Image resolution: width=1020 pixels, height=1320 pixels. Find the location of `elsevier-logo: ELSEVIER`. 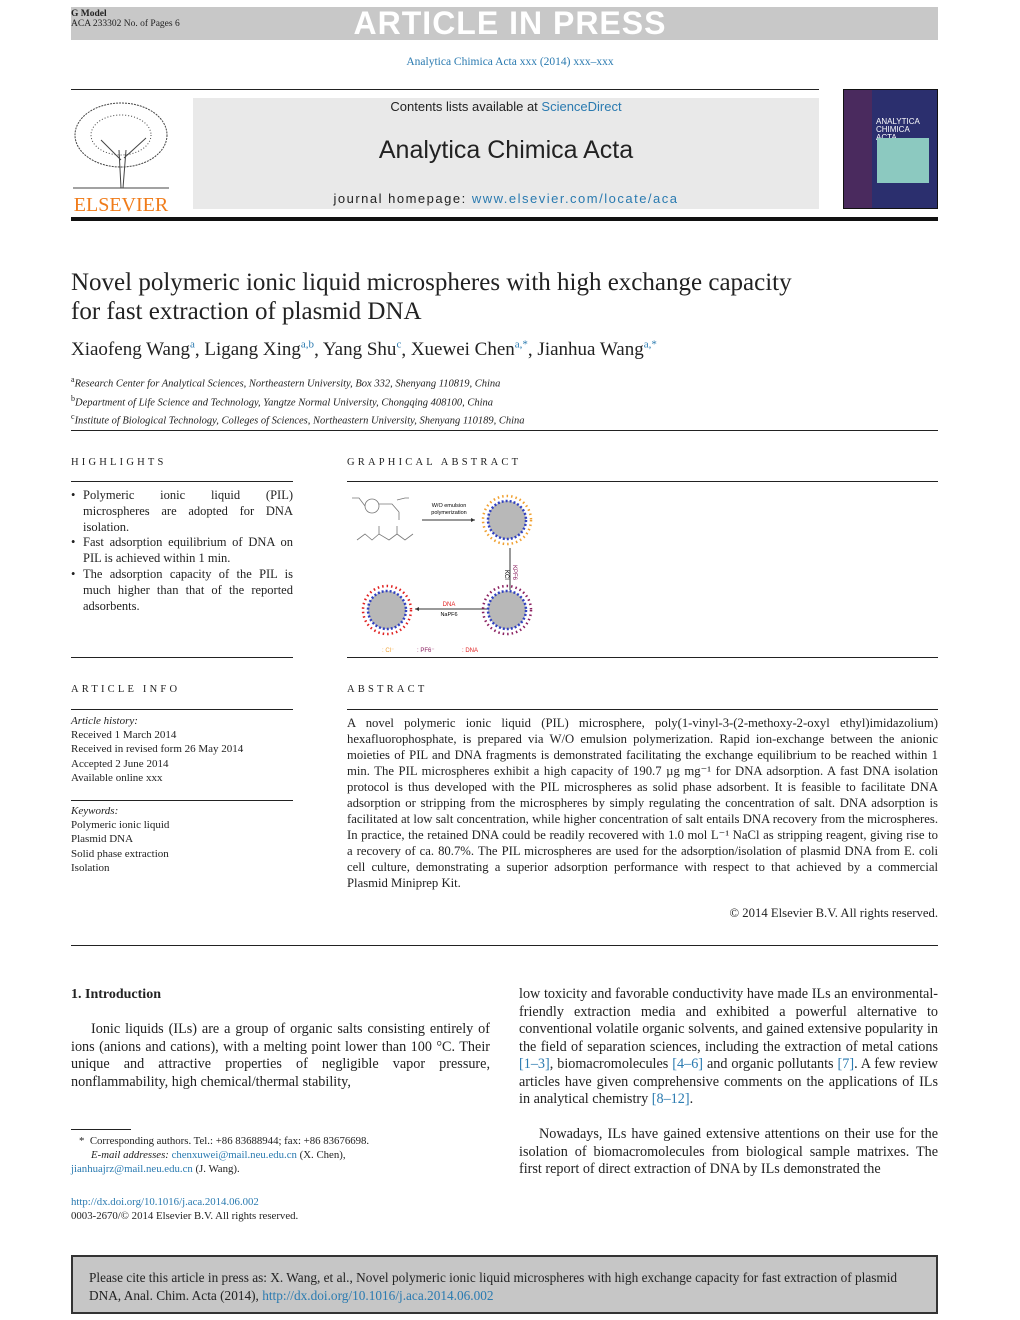

elsevier-logo: ELSEVIER is located at coordinates (121, 157).